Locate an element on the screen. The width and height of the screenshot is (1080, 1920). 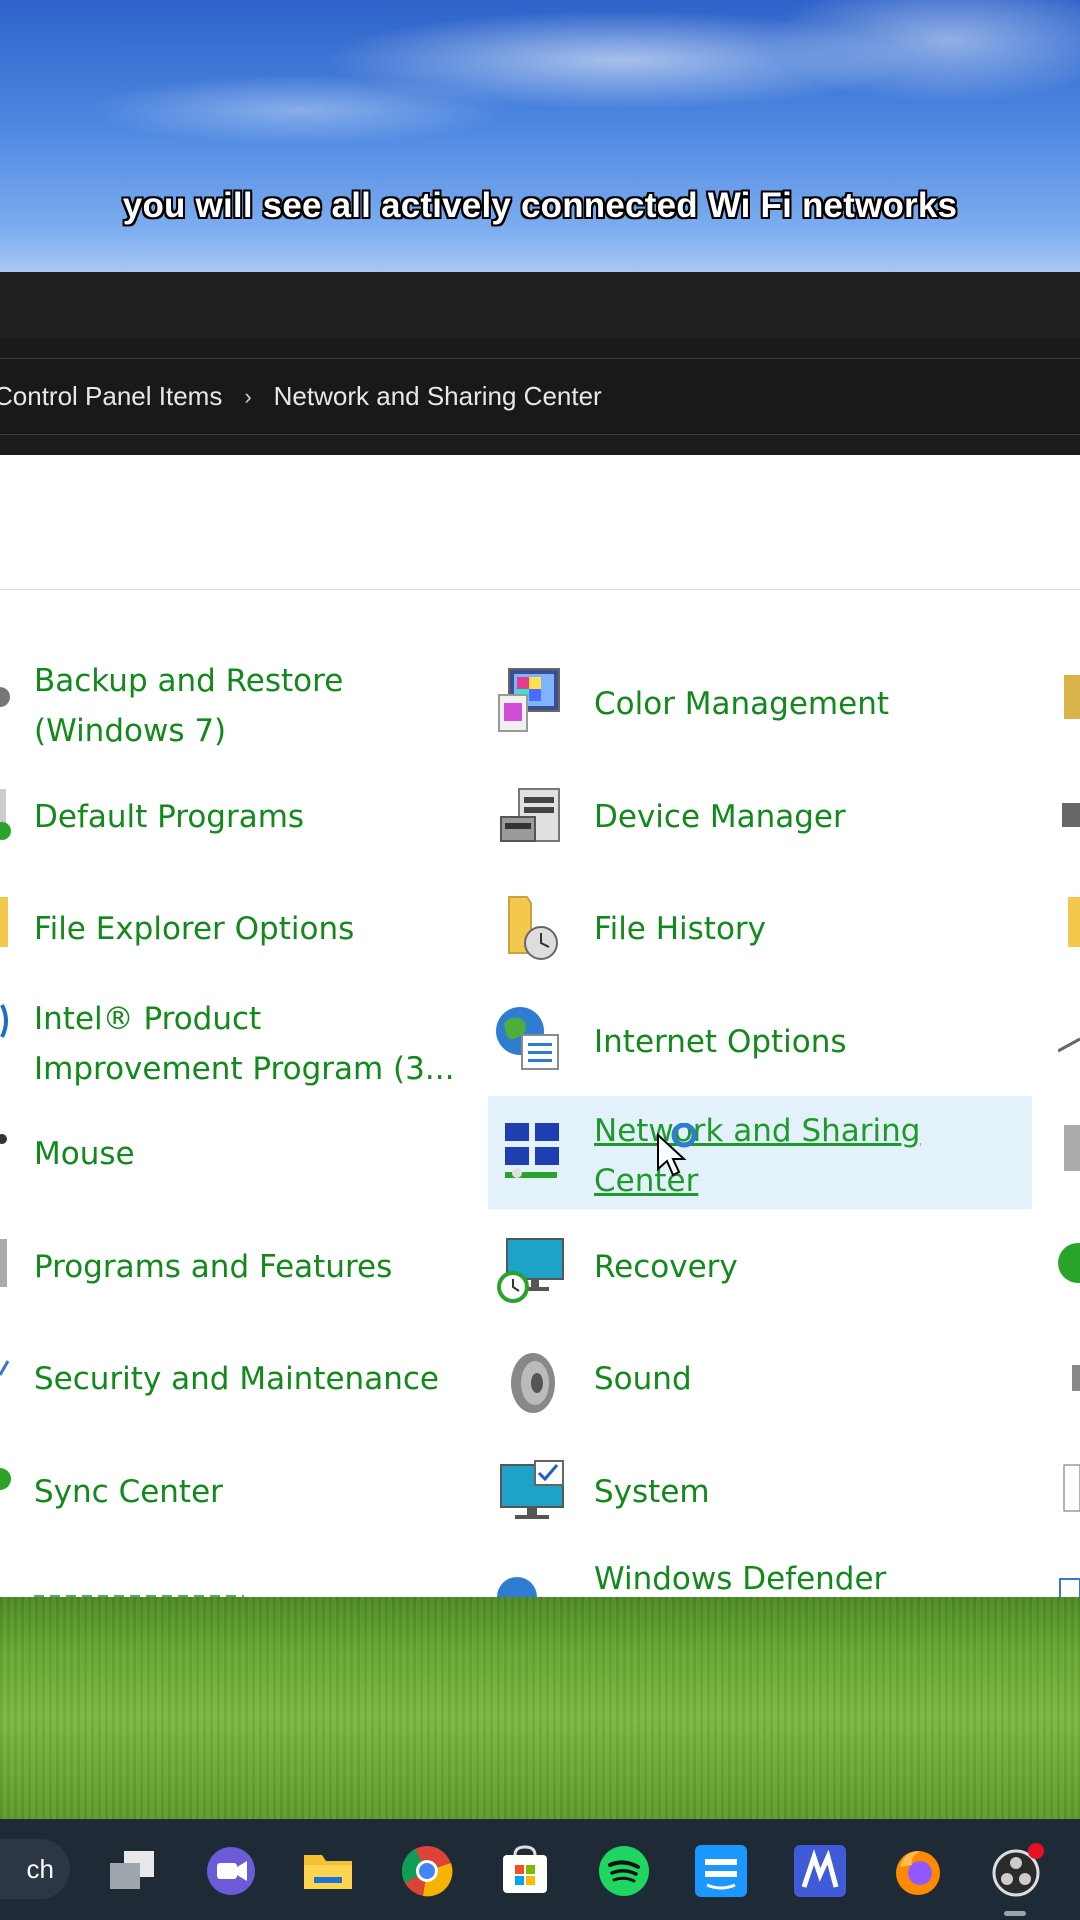
item-windows-defender: Windows Defender is located at coordinates (740, 1575).